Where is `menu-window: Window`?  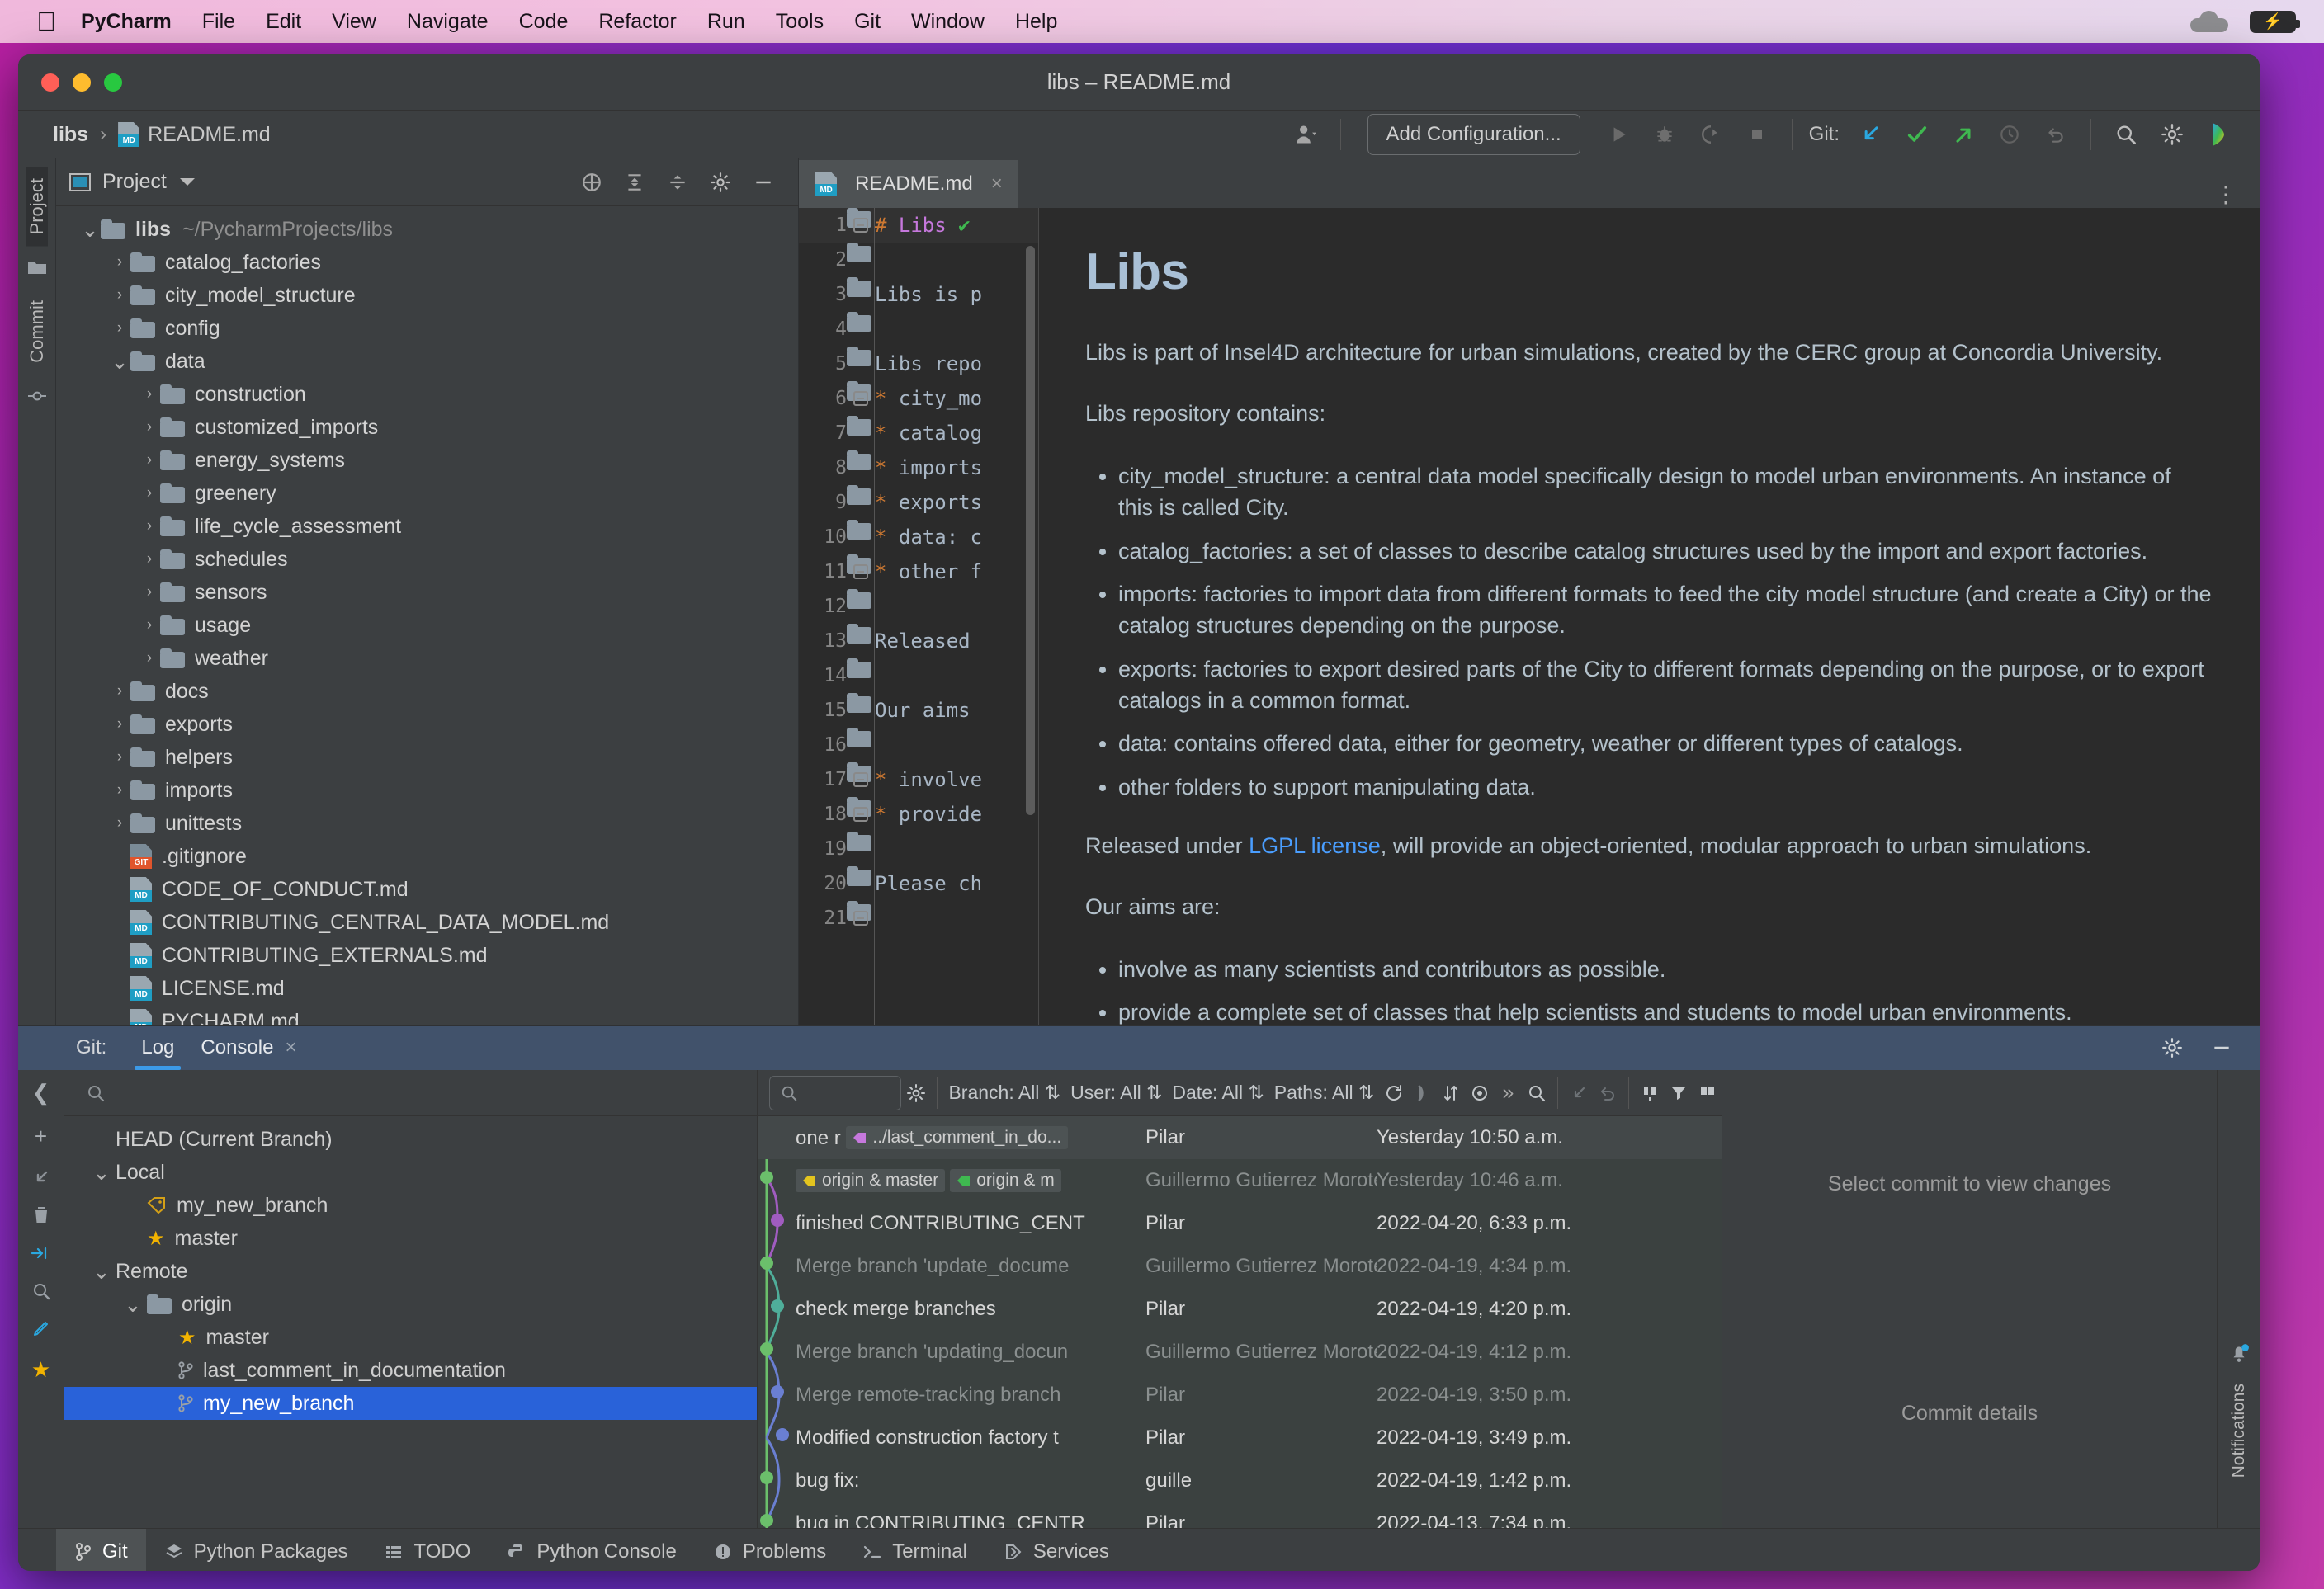 menu-window: Window is located at coordinates (948, 22).